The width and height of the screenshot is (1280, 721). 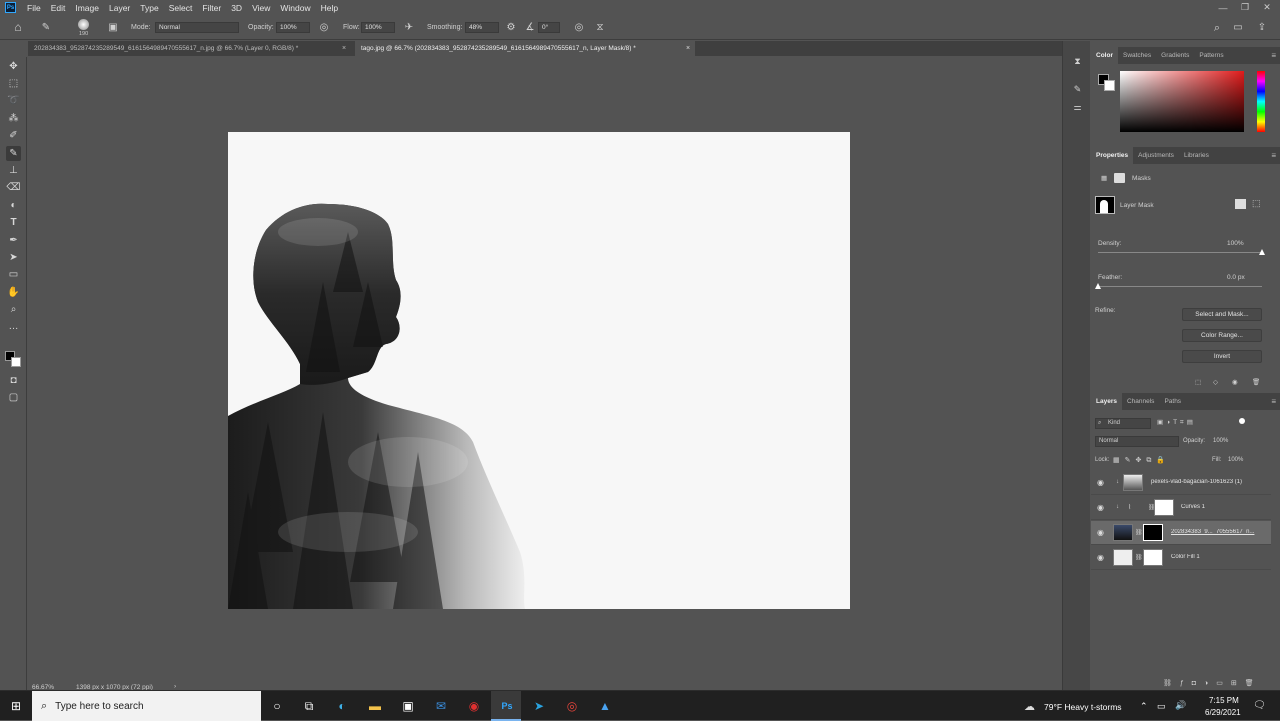 What do you see at coordinates (1242, 421) in the screenshot?
I see `filter-toggle-icon` at bounding box center [1242, 421].